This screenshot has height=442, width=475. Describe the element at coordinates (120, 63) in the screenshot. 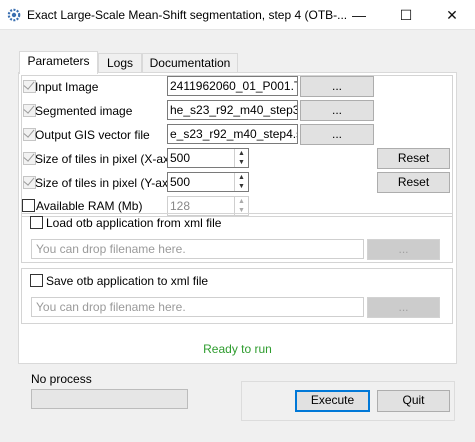

I see `tab-logs: Logs` at that location.